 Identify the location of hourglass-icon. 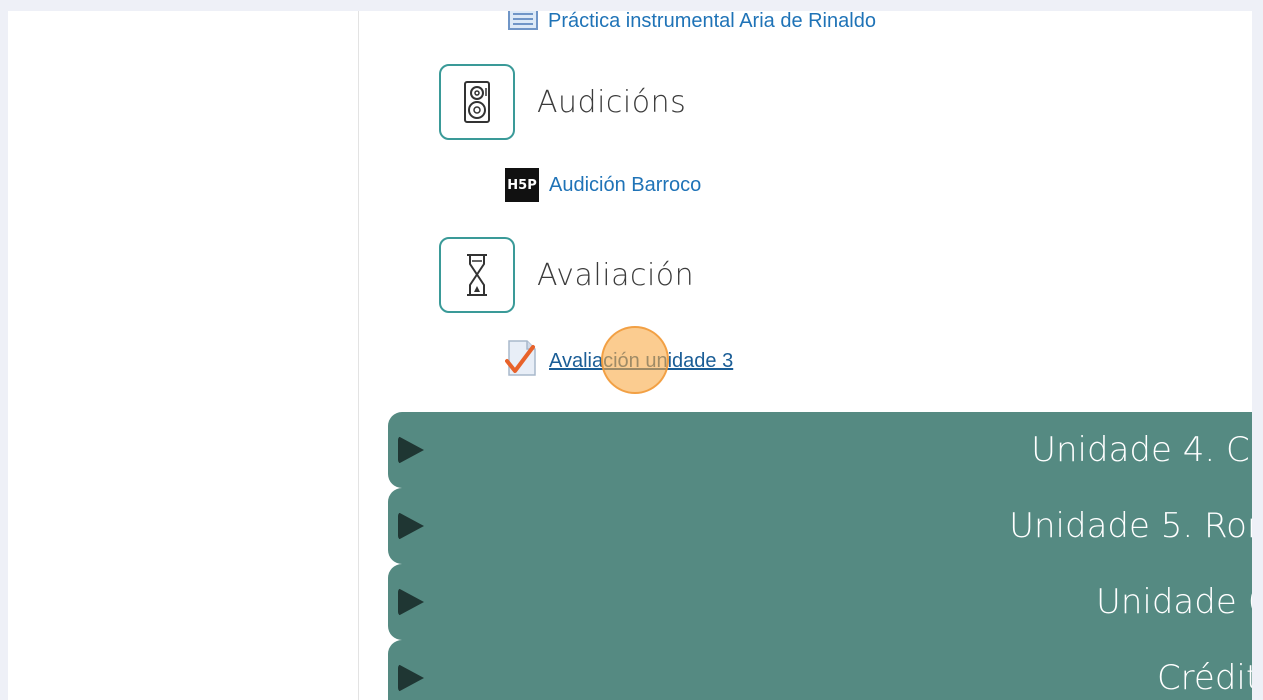
(477, 275).